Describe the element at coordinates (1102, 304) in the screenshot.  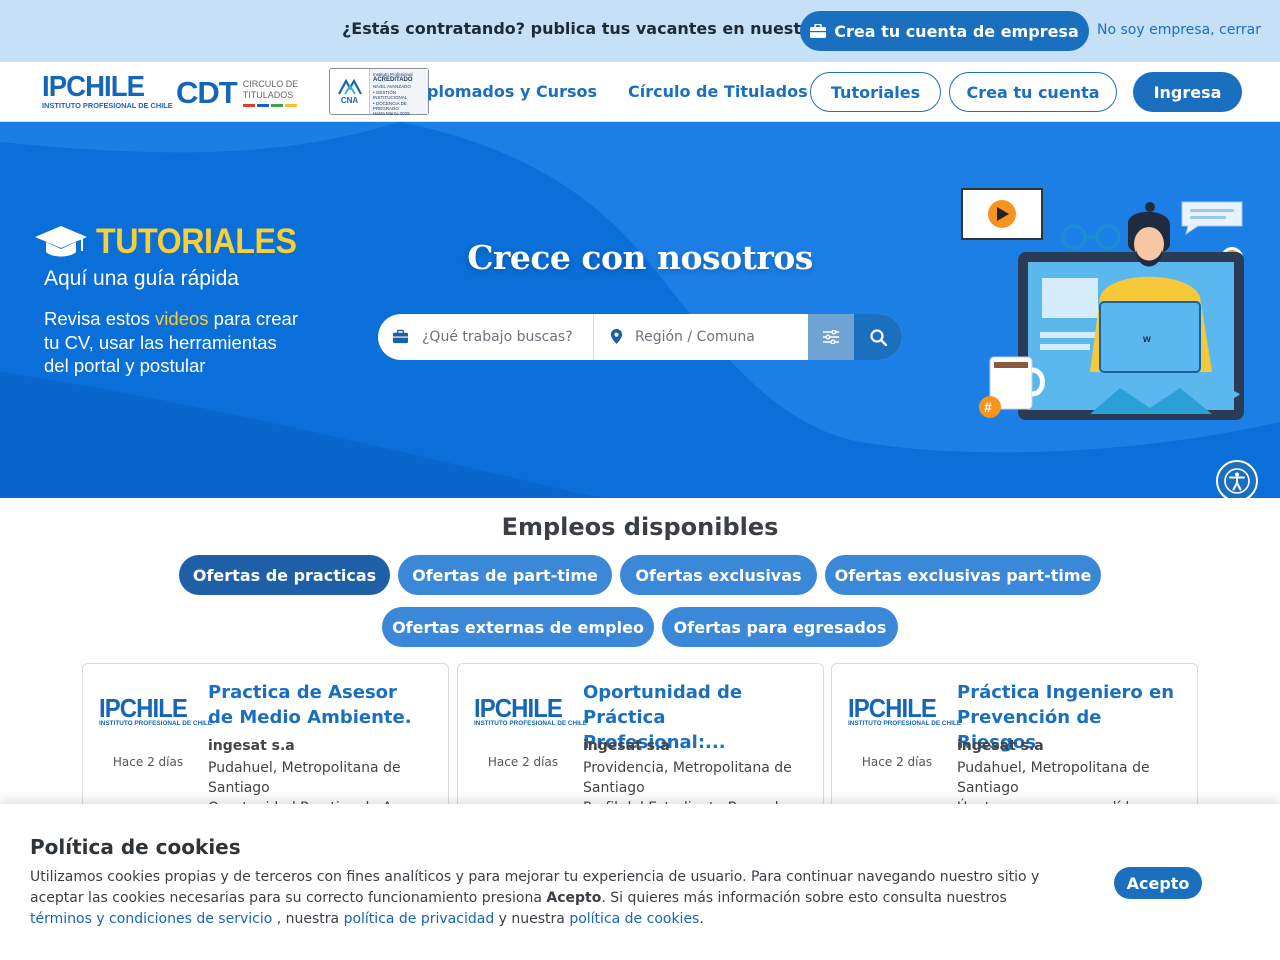
I see `hero-illustration: w #` at that location.